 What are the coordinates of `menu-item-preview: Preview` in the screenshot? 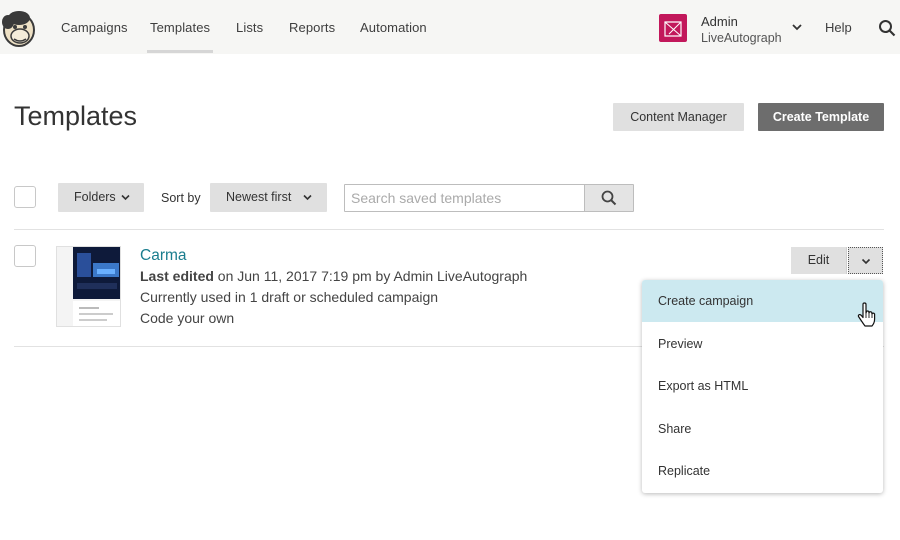 It's located at (762, 344).